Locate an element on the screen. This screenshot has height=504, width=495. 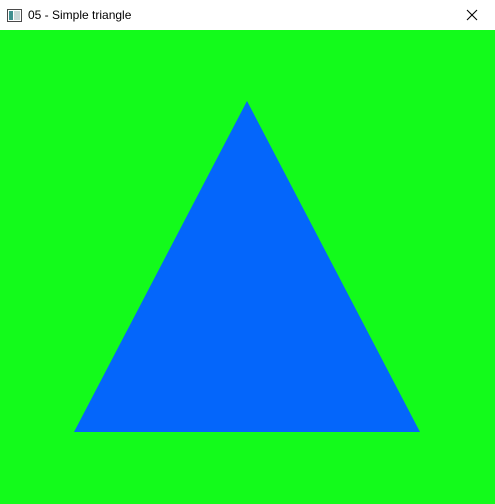
close-icon is located at coordinates (472, 15).